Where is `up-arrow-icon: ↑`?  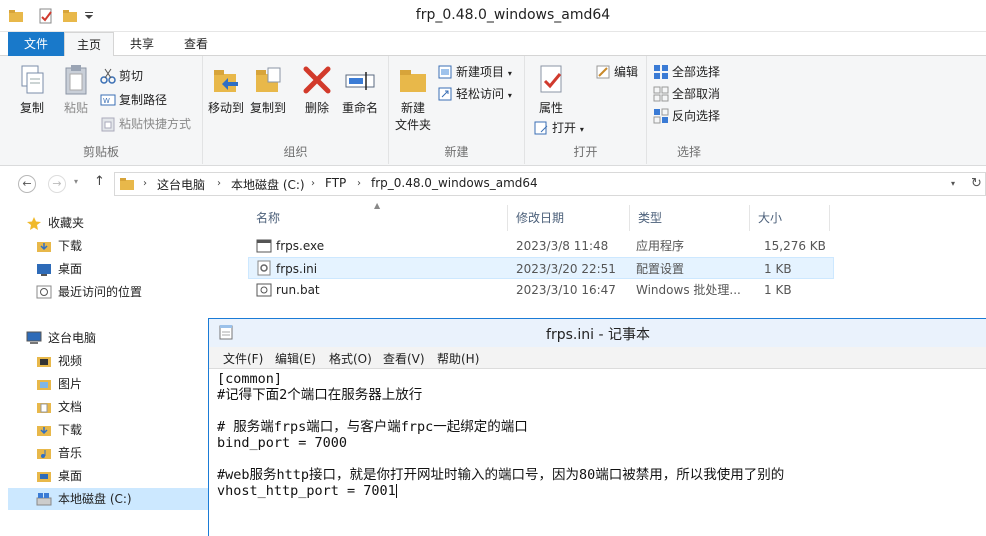
up-arrow-icon: ↑ is located at coordinates (99, 181).